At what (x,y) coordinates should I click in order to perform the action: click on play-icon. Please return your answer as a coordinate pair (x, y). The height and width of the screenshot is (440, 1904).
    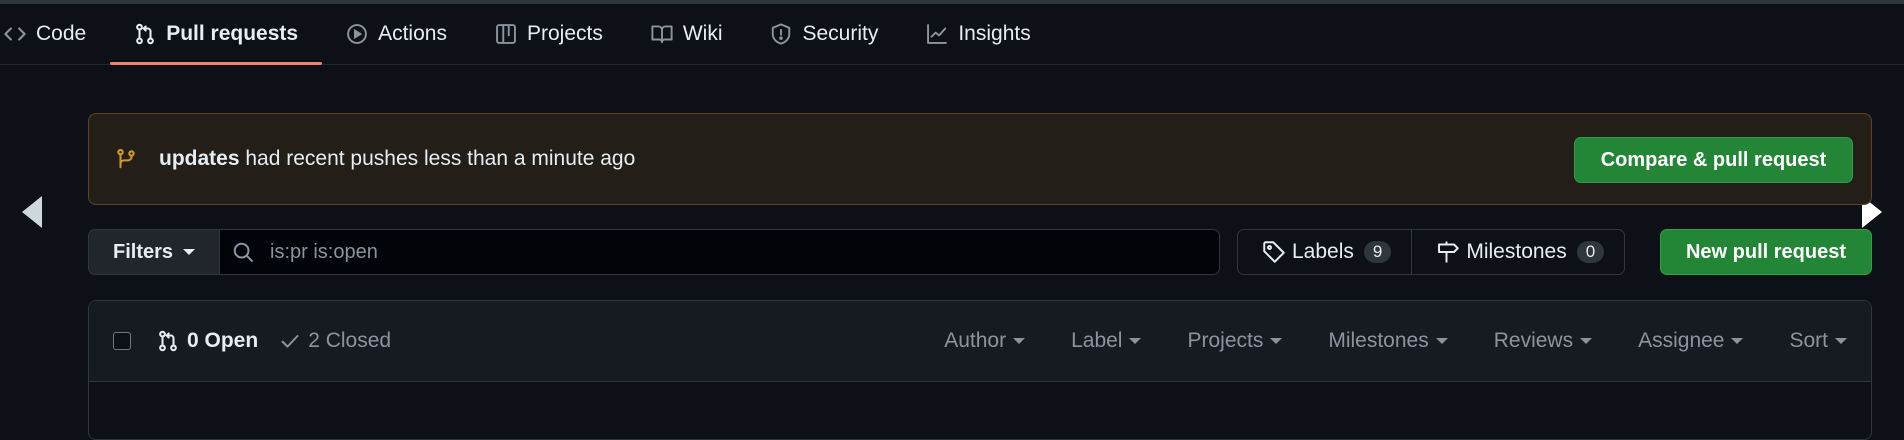
    Looking at the image, I should click on (357, 34).